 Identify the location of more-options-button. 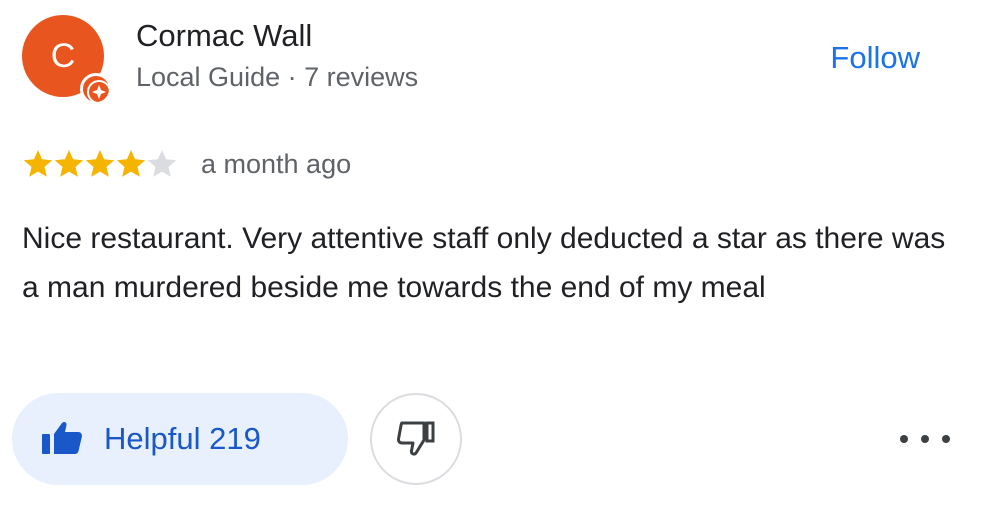
(925, 439).